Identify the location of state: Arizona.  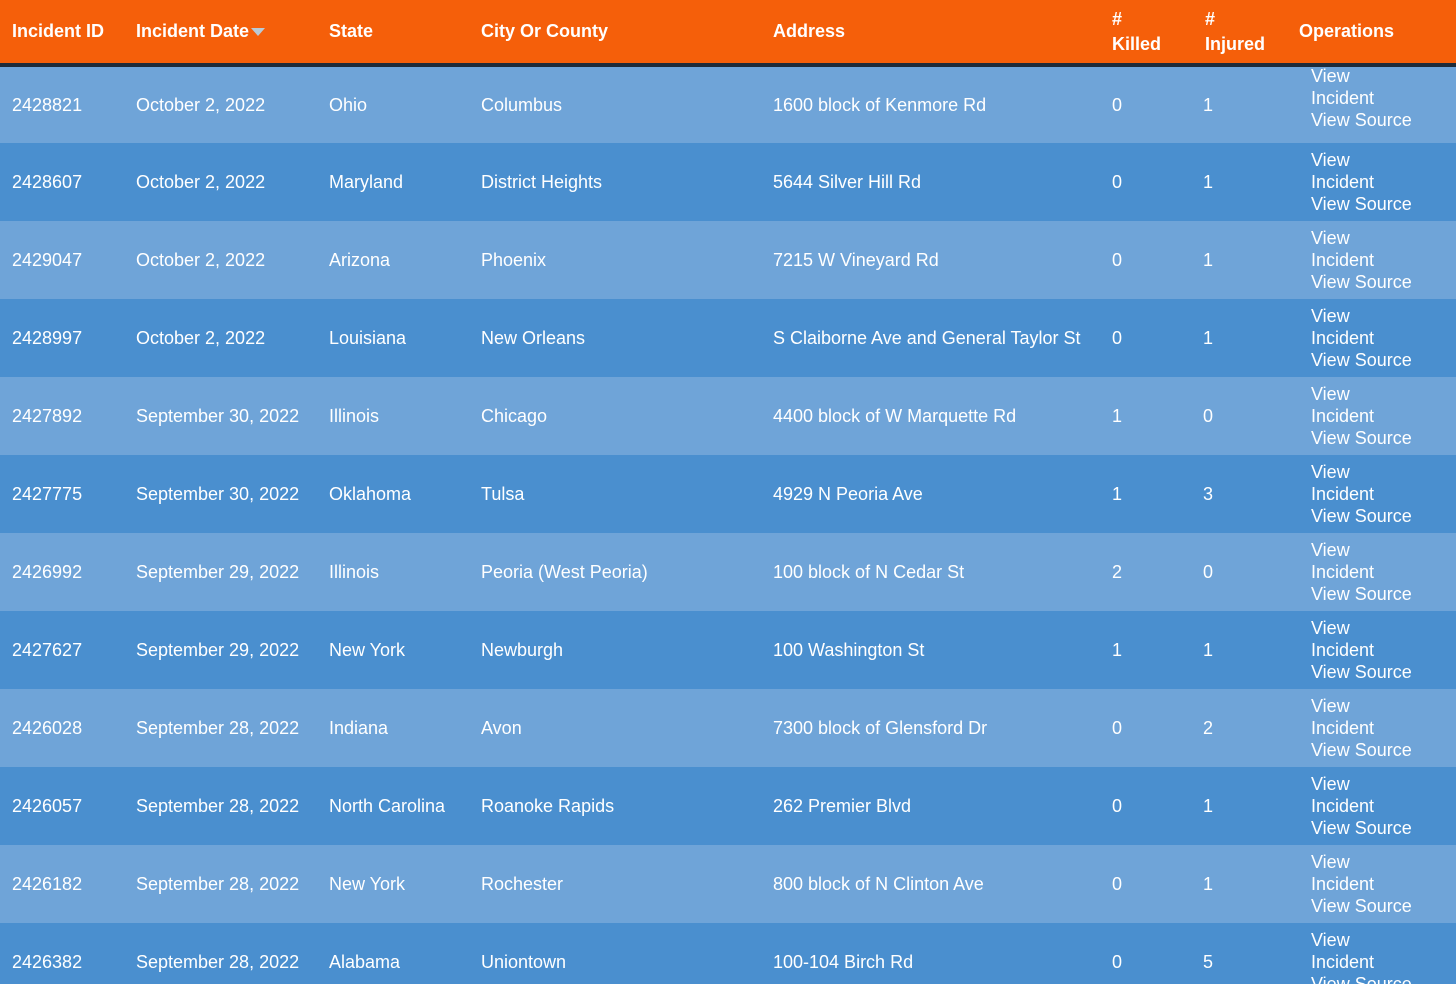
(360, 260).